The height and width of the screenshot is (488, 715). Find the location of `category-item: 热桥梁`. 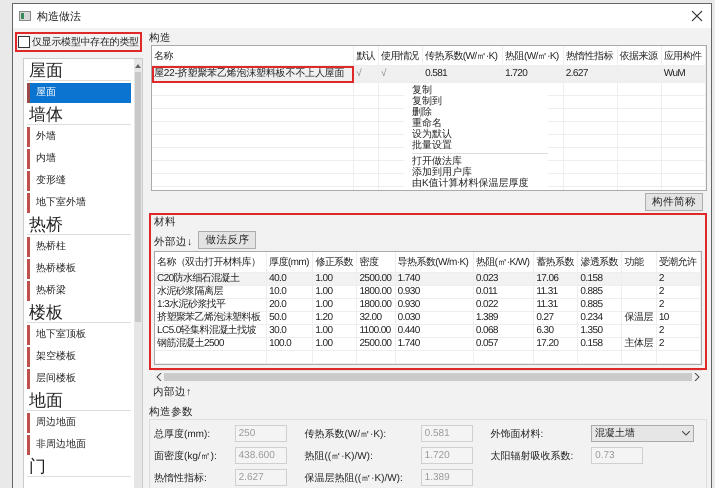

category-item: 热桥梁 is located at coordinates (79, 291).